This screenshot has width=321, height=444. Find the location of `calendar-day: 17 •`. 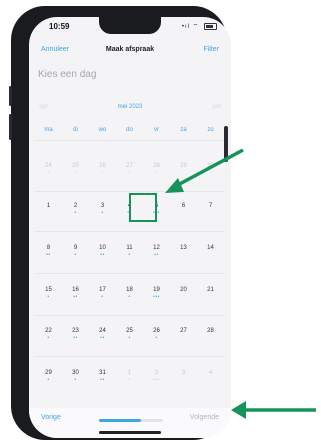

calendar-day: 17 • is located at coordinates (102, 298).